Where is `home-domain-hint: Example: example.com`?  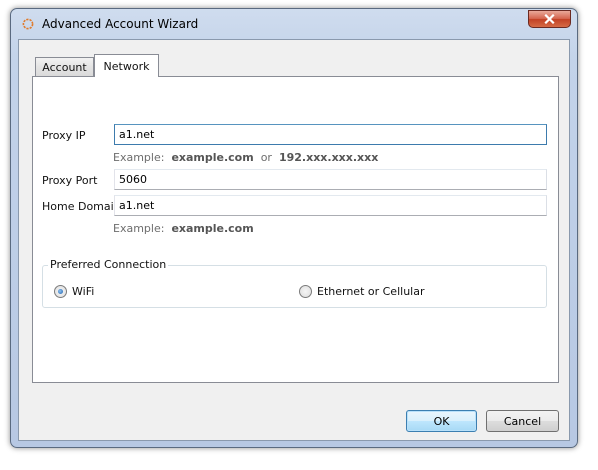
home-domain-hint: Example: example.com is located at coordinates (183, 228).